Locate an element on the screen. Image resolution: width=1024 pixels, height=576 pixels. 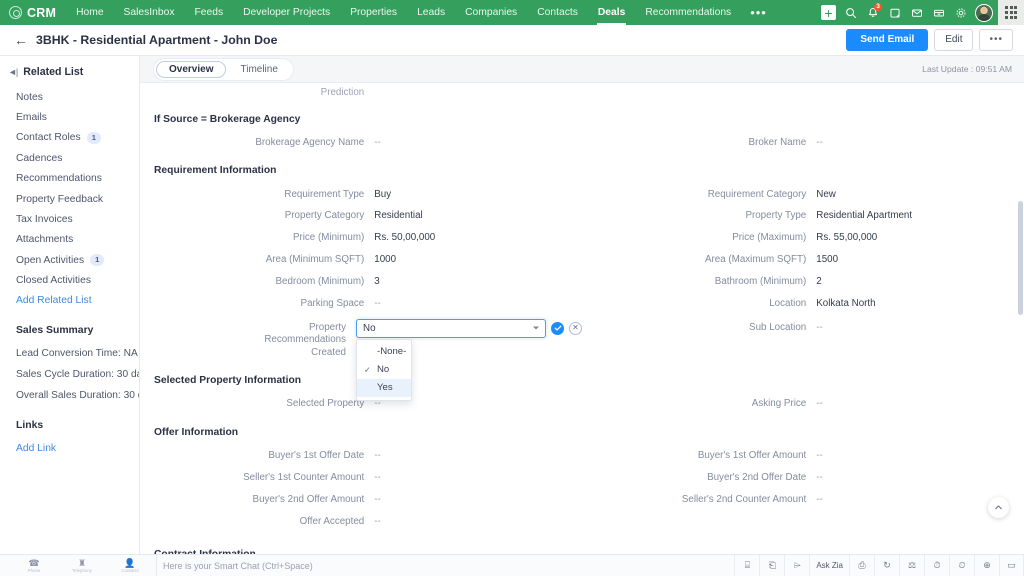
field-label-price-maximum: Price (Maximum) is located at coordinates (769, 238).